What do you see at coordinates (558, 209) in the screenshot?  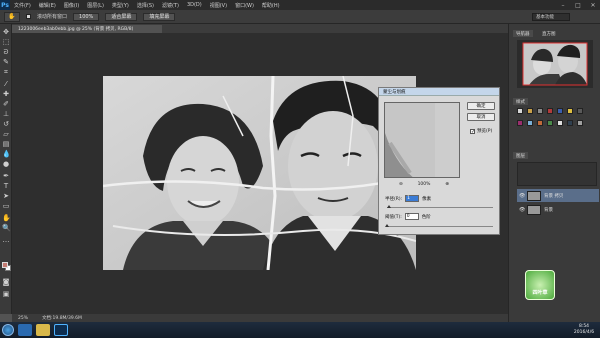 I see `layer-row: 👁 背景` at bounding box center [558, 209].